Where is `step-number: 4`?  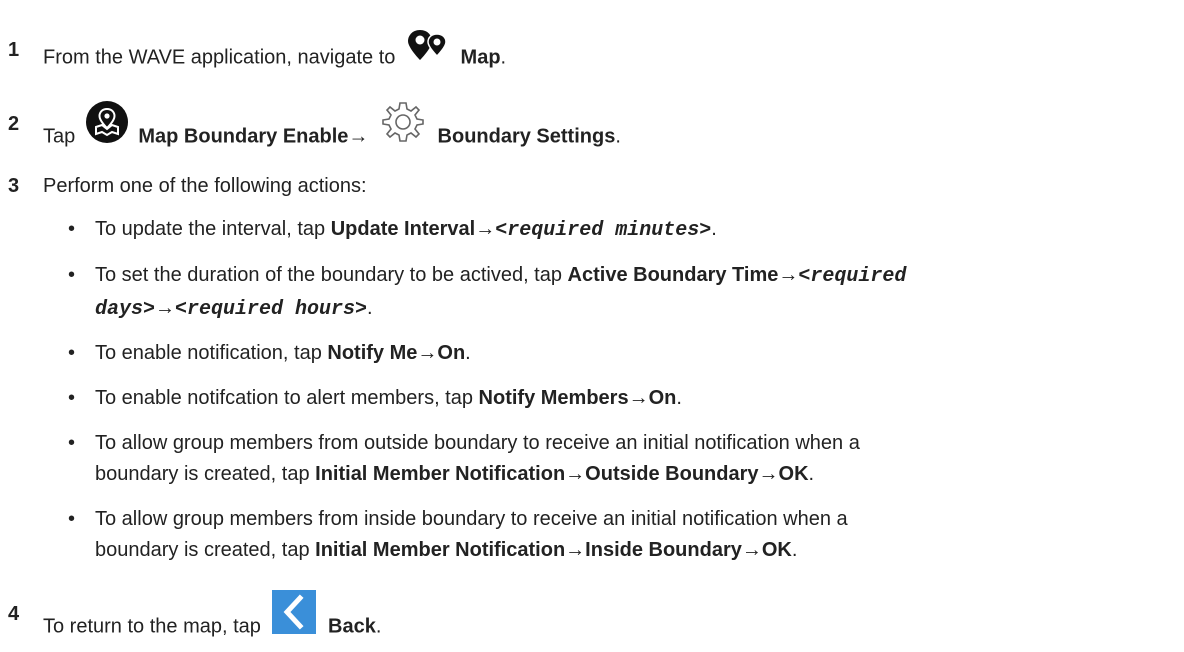
step-number: 4 is located at coordinates (14, 614).